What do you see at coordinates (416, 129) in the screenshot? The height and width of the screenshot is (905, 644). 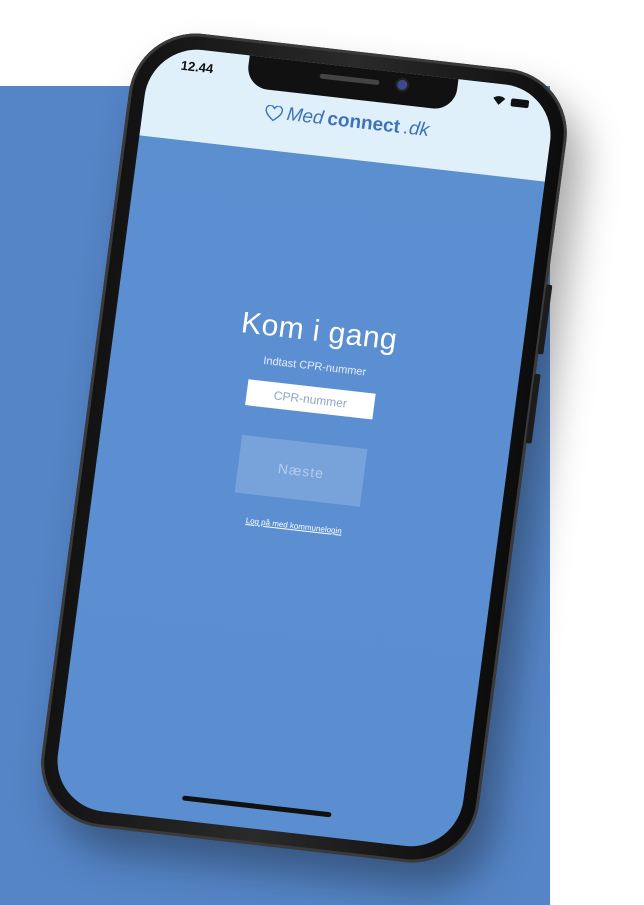 I see `brand-domain: .dk` at bounding box center [416, 129].